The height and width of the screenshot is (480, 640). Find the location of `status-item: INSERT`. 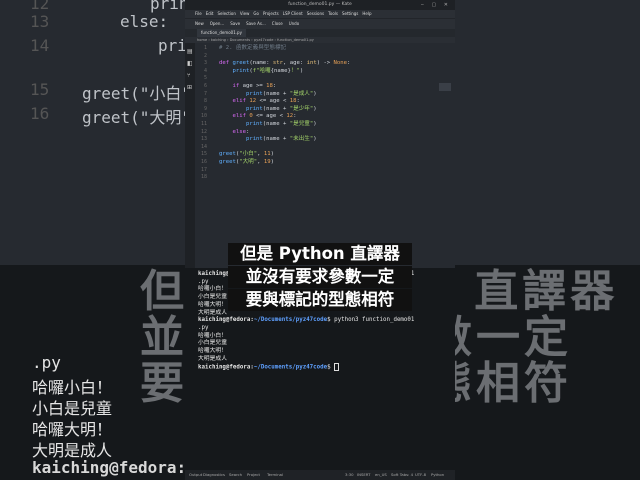

status-item: INSERT is located at coordinates (363, 475).